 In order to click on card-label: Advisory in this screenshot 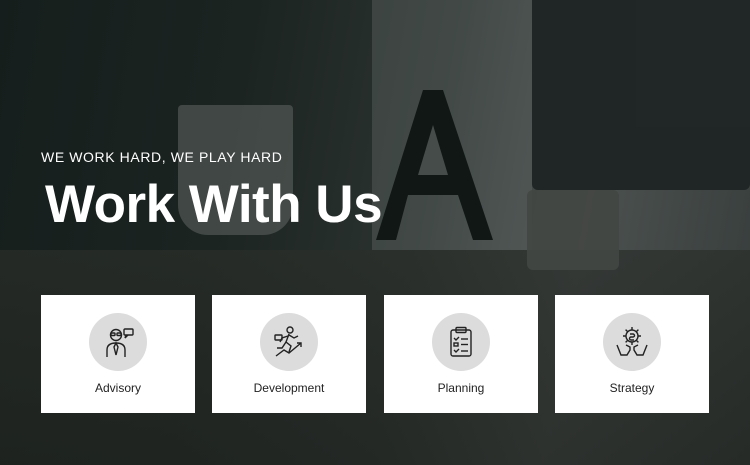, I will do `click(117, 388)`.